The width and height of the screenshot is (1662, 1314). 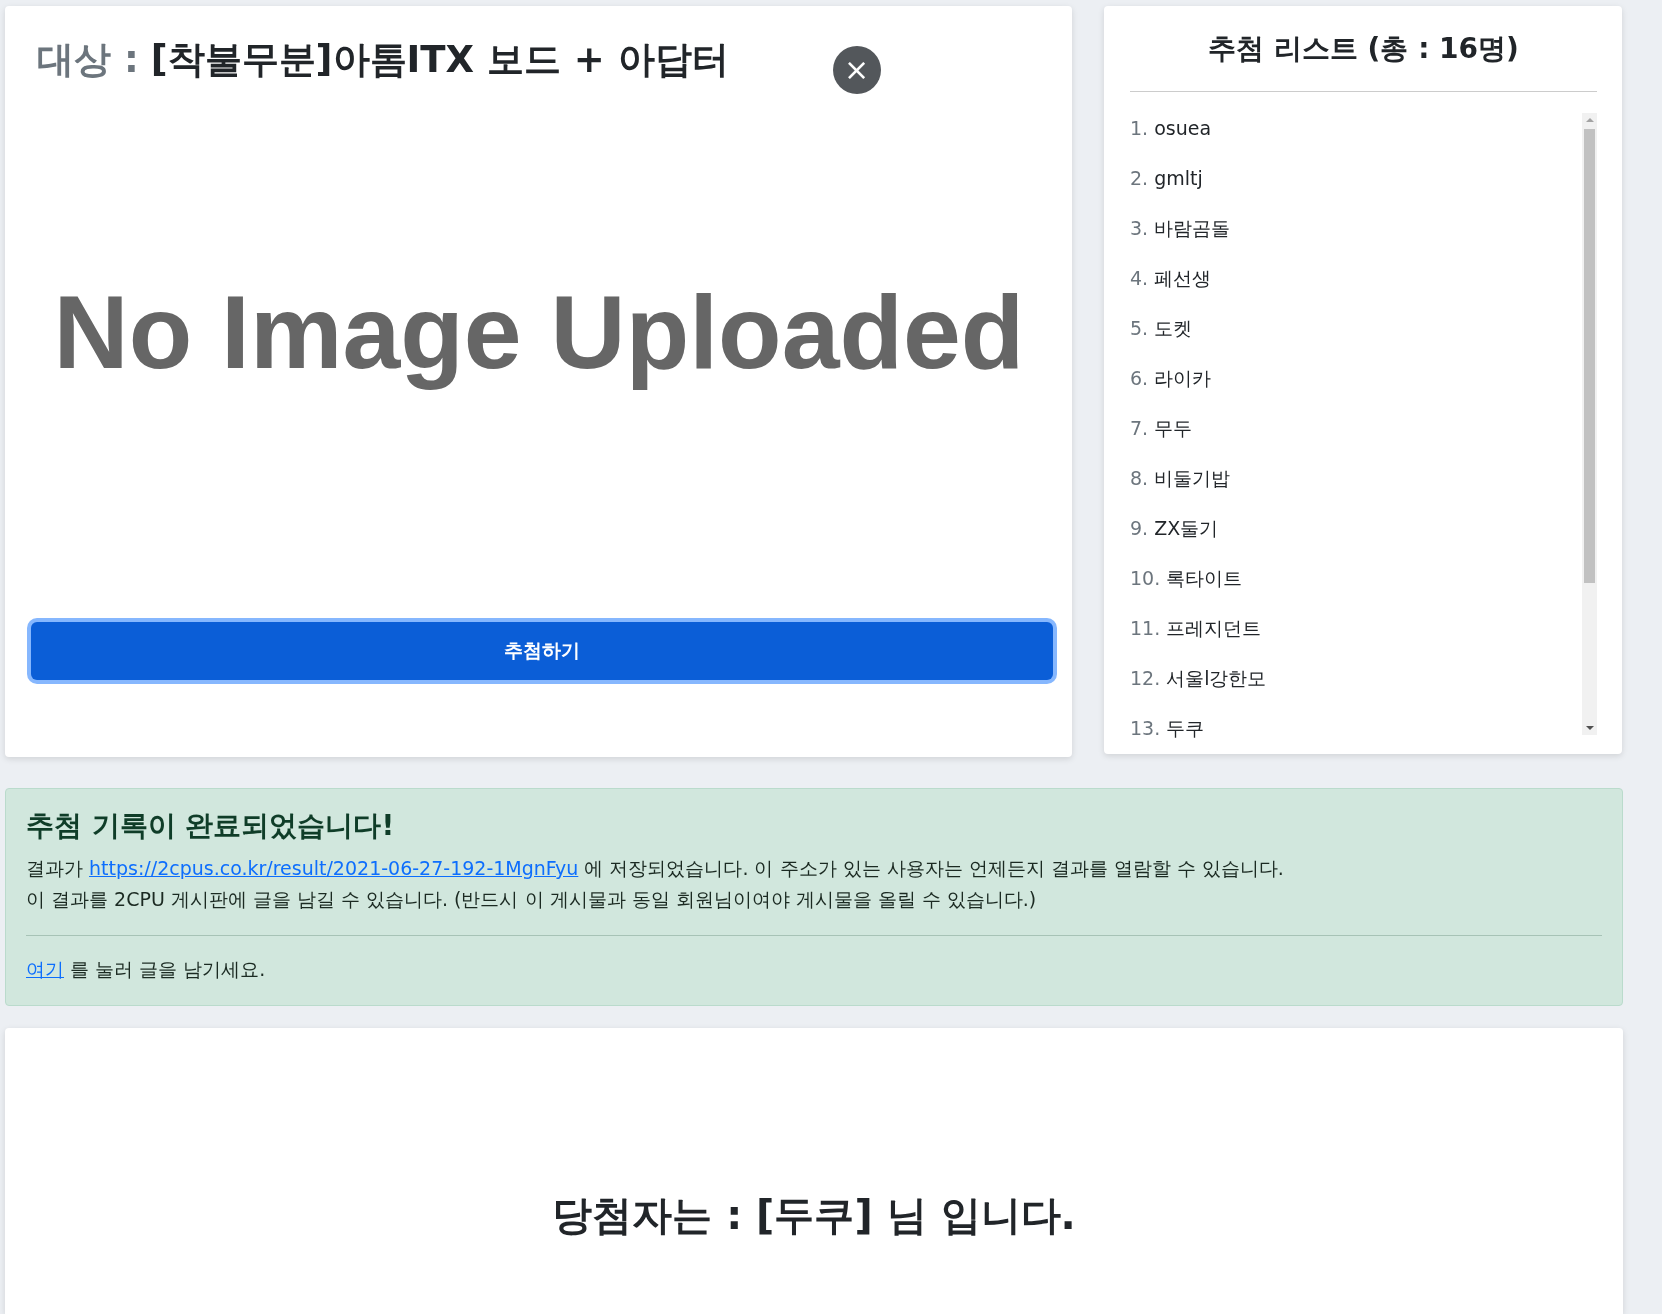 I want to click on winner-text: 당첨자는 : [두쿠] 님 입니다., so click(x=814, y=1215).